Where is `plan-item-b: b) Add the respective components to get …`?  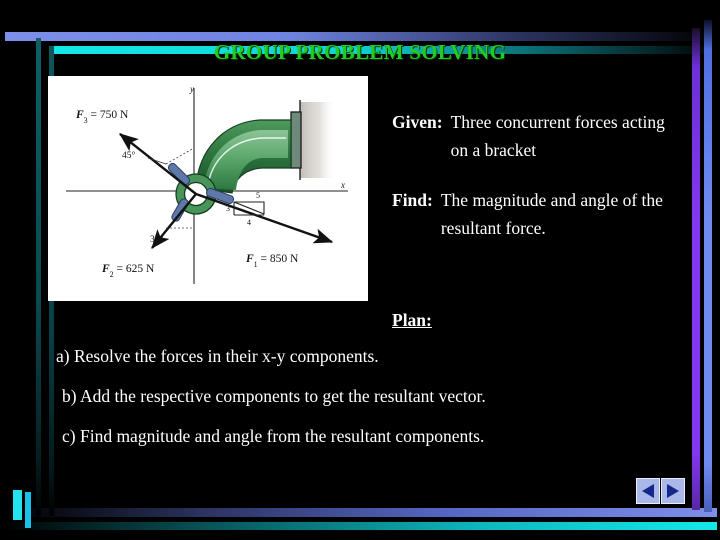 plan-item-b: b) Add the respective components to get … is located at coordinates (274, 396).